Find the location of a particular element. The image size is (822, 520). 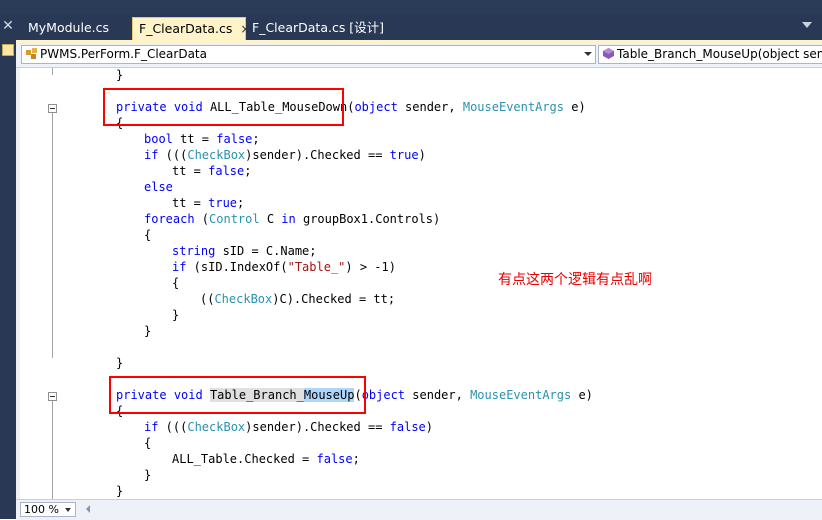

tab-label: MyModule.cs is located at coordinates (68, 27).